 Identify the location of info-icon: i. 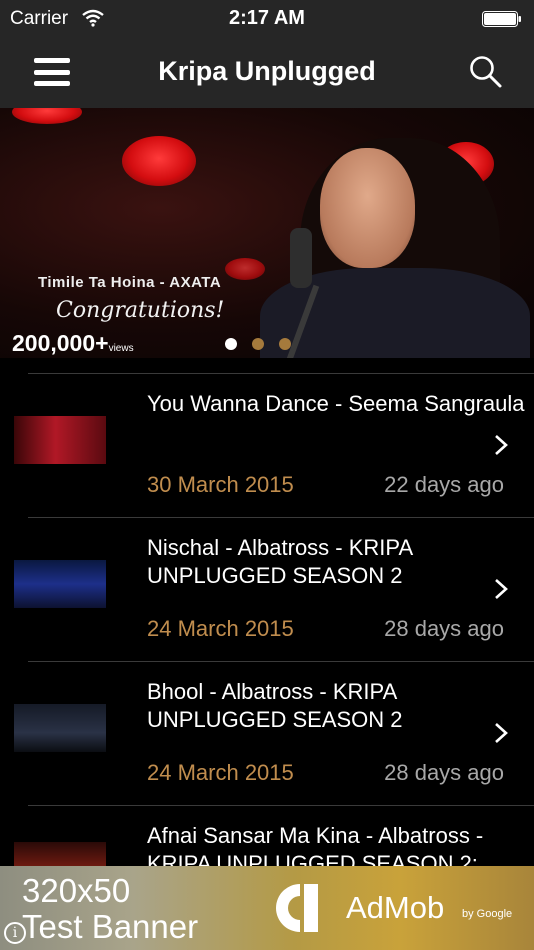
(15, 933).